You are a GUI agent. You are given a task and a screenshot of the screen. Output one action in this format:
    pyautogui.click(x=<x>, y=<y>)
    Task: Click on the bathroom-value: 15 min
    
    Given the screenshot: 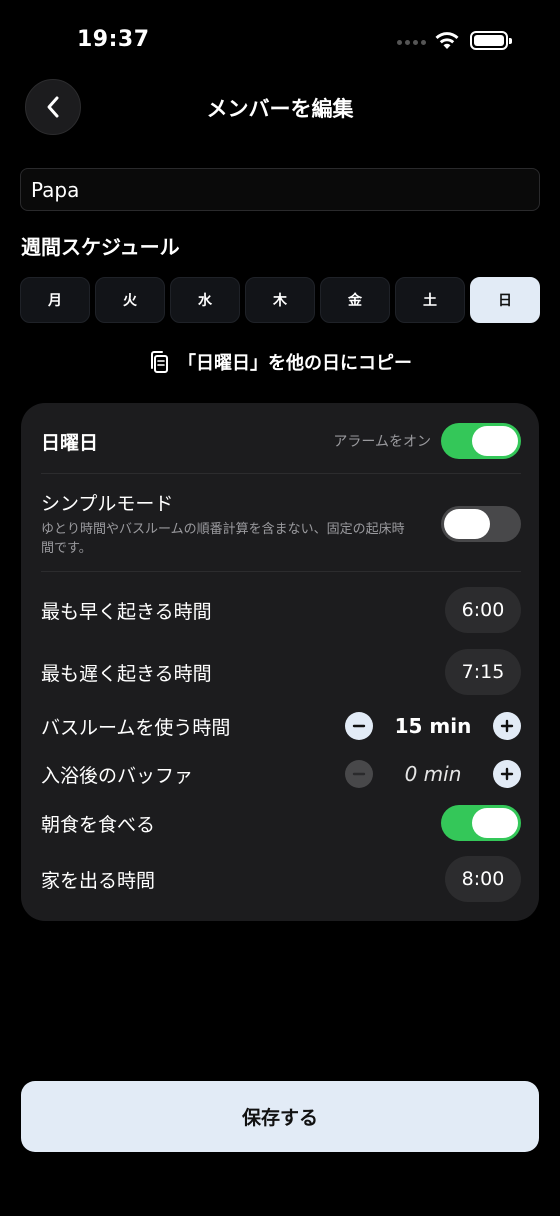 What is the action you would take?
    pyautogui.click(x=433, y=726)
    